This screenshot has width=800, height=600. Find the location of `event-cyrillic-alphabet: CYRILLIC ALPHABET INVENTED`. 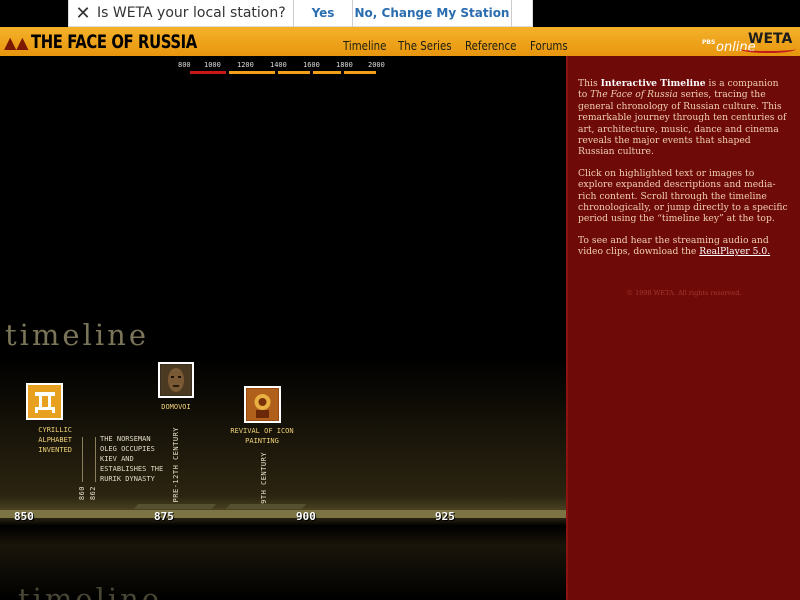

event-cyrillic-alphabet: CYRILLIC ALPHABET INVENTED is located at coordinates (37, 440).